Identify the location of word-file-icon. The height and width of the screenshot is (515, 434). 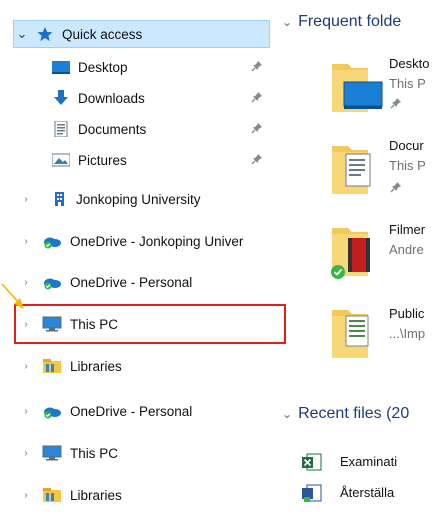
(312, 493).